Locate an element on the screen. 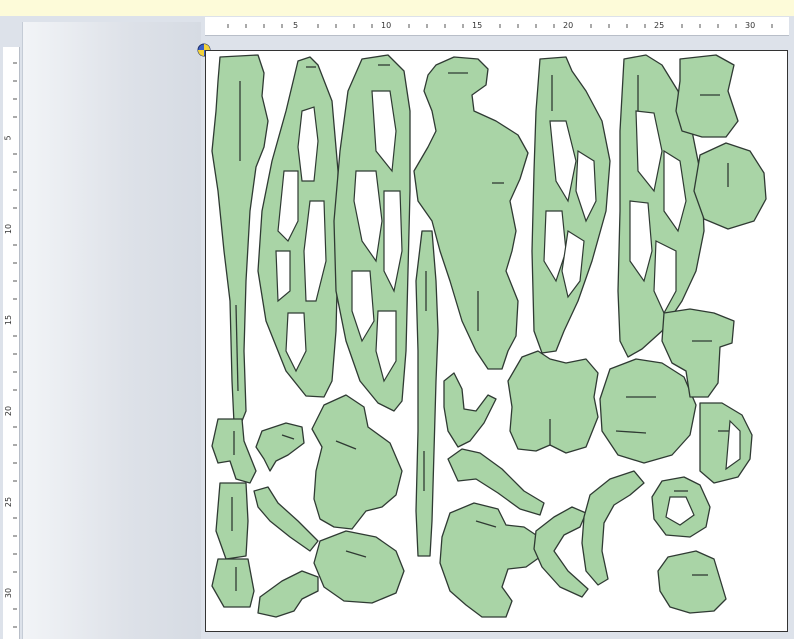 The image size is (794, 639). part-top-right-block is located at coordinates (707, 96).